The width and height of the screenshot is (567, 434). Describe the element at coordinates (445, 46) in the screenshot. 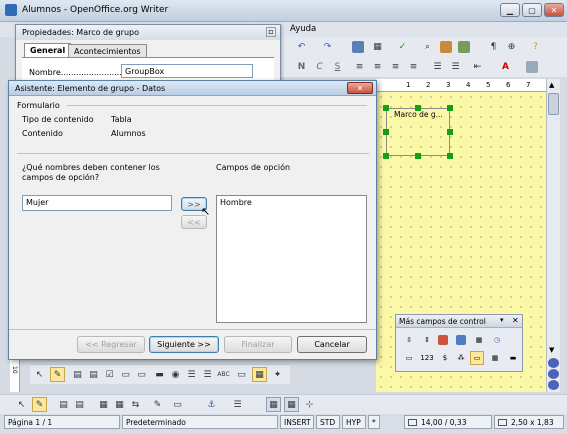

I see `navigator-icon` at that location.